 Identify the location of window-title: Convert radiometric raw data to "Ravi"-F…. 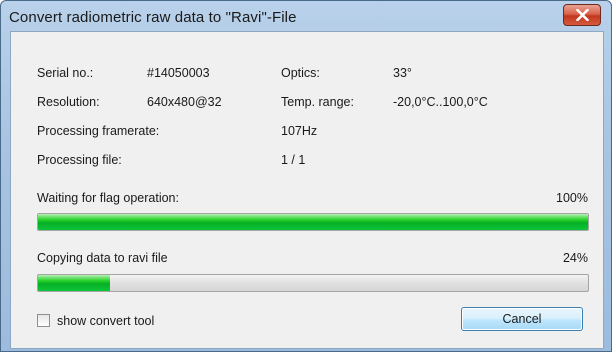
(153, 17).